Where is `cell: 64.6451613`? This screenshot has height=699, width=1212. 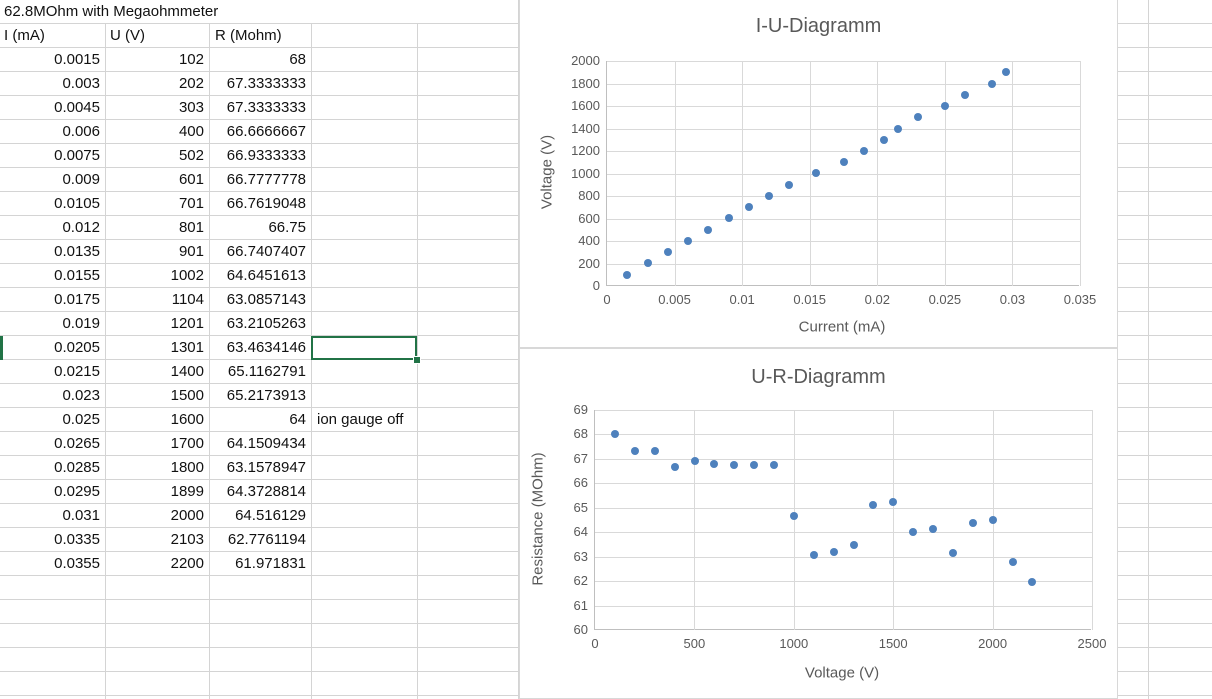
cell: 64.6451613 is located at coordinates (260, 276).